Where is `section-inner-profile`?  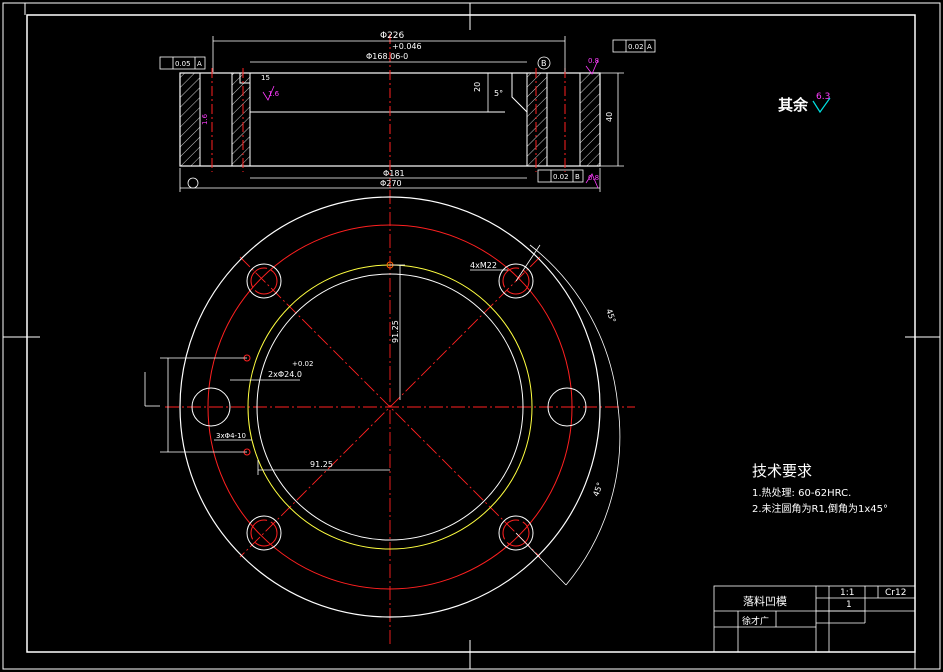 section-inner-profile is located at coordinates (388, 120).